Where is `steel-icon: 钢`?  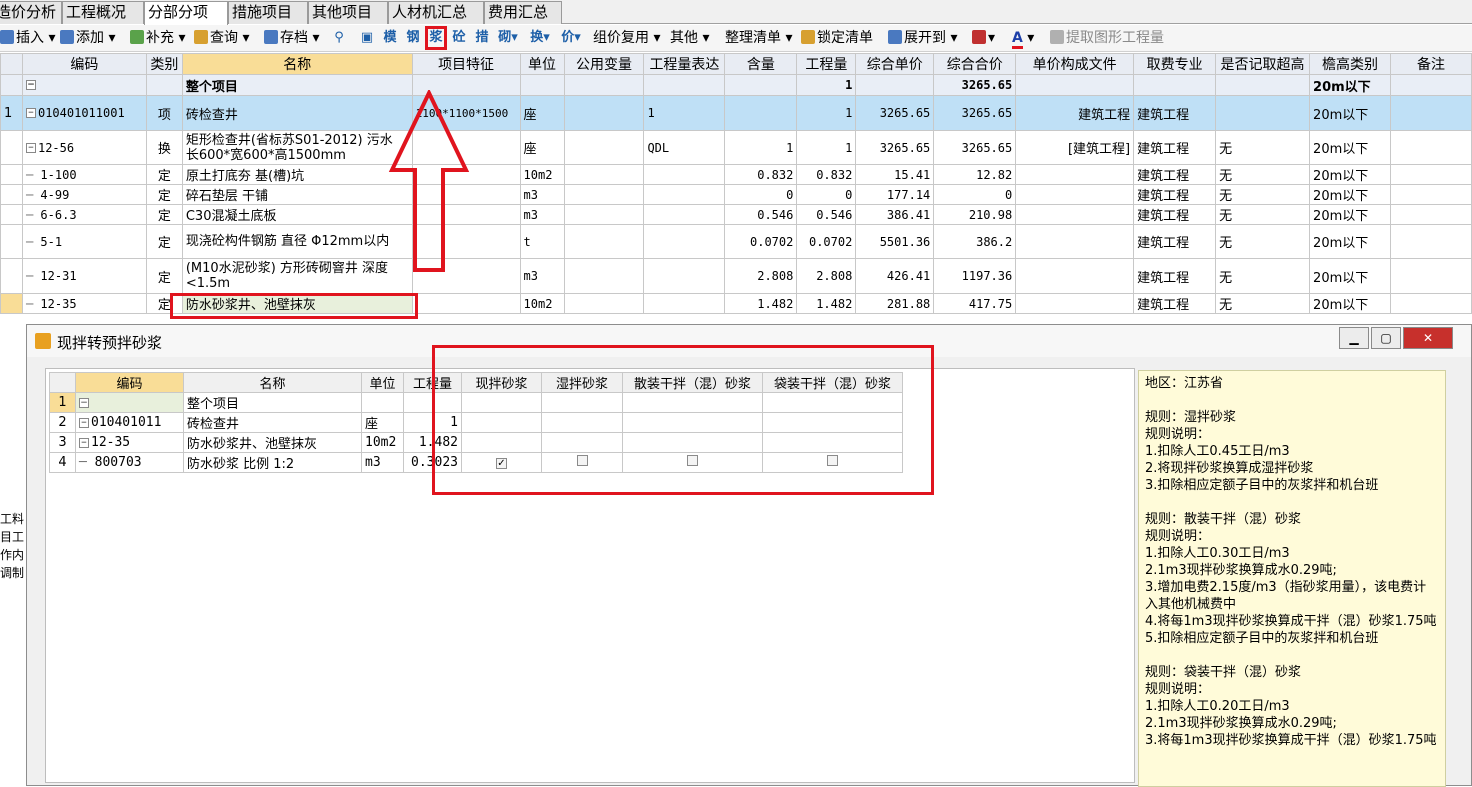 steel-icon: 钢 is located at coordinates (413, 38).